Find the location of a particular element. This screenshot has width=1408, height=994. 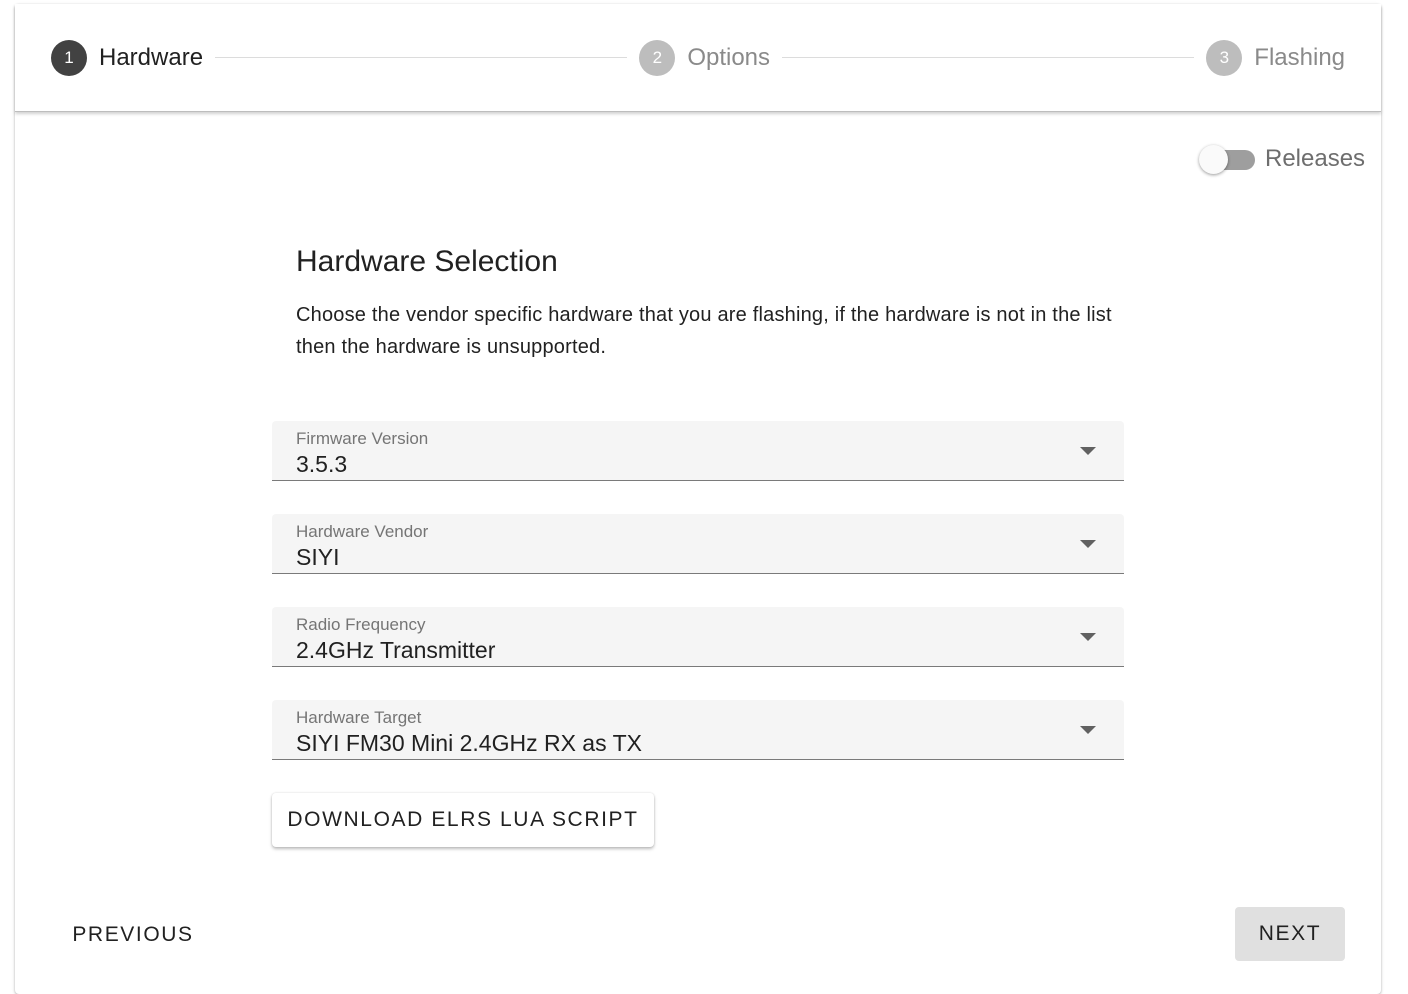

step-options: 2 Options is located at coordinates (705, 57).